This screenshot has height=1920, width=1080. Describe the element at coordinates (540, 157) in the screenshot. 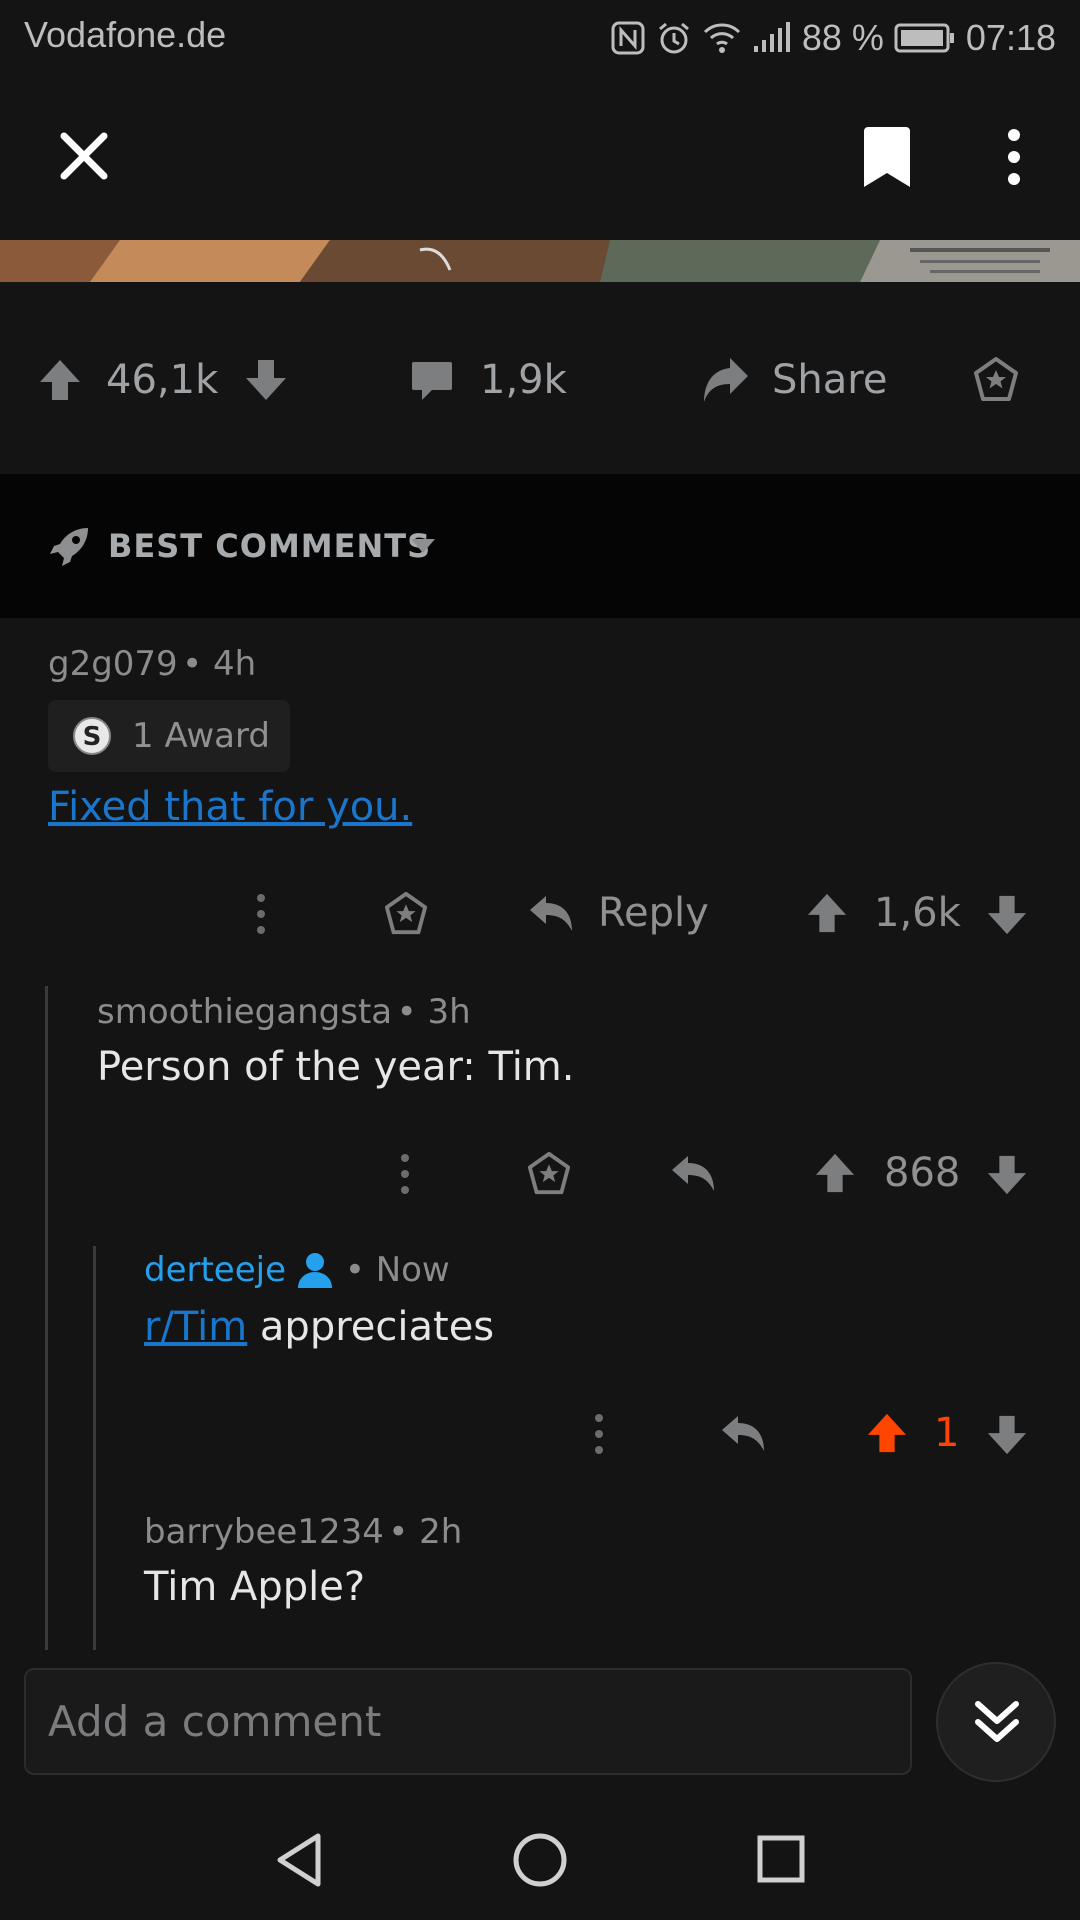

I see `top-app-bar` at that location.